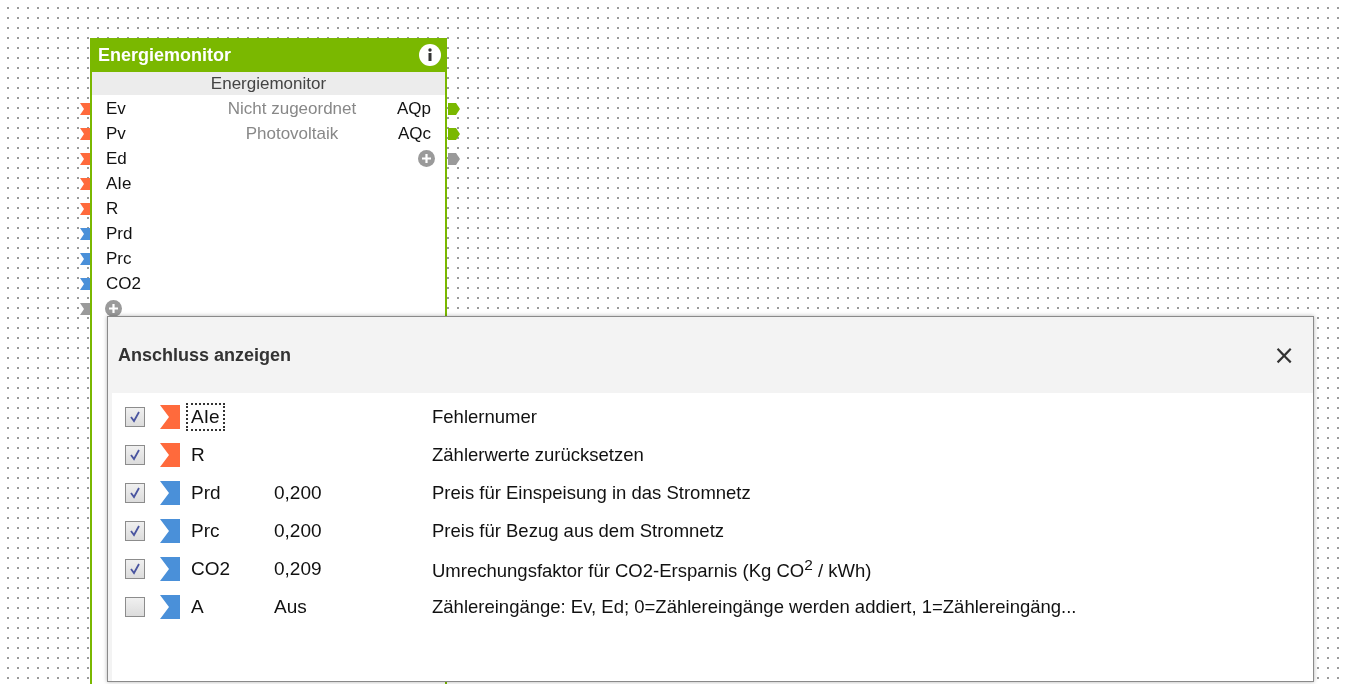 This screenshot has width=1346, height=684. I want to click on connector-description: Zählerwerte zurücksetzen, so click(538, 455).